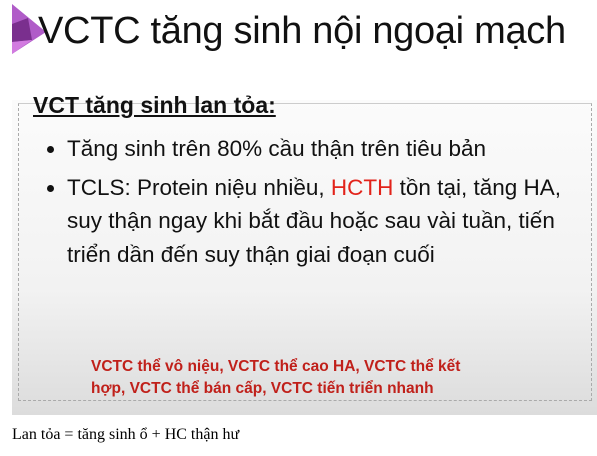 This screenshot has height=456, width=597. What do you see at coordinates (199, 187) in the screenshot?
I see `bullet-text: TCLS: Protein niệu nhiều,` at bounding box center [199, 187].